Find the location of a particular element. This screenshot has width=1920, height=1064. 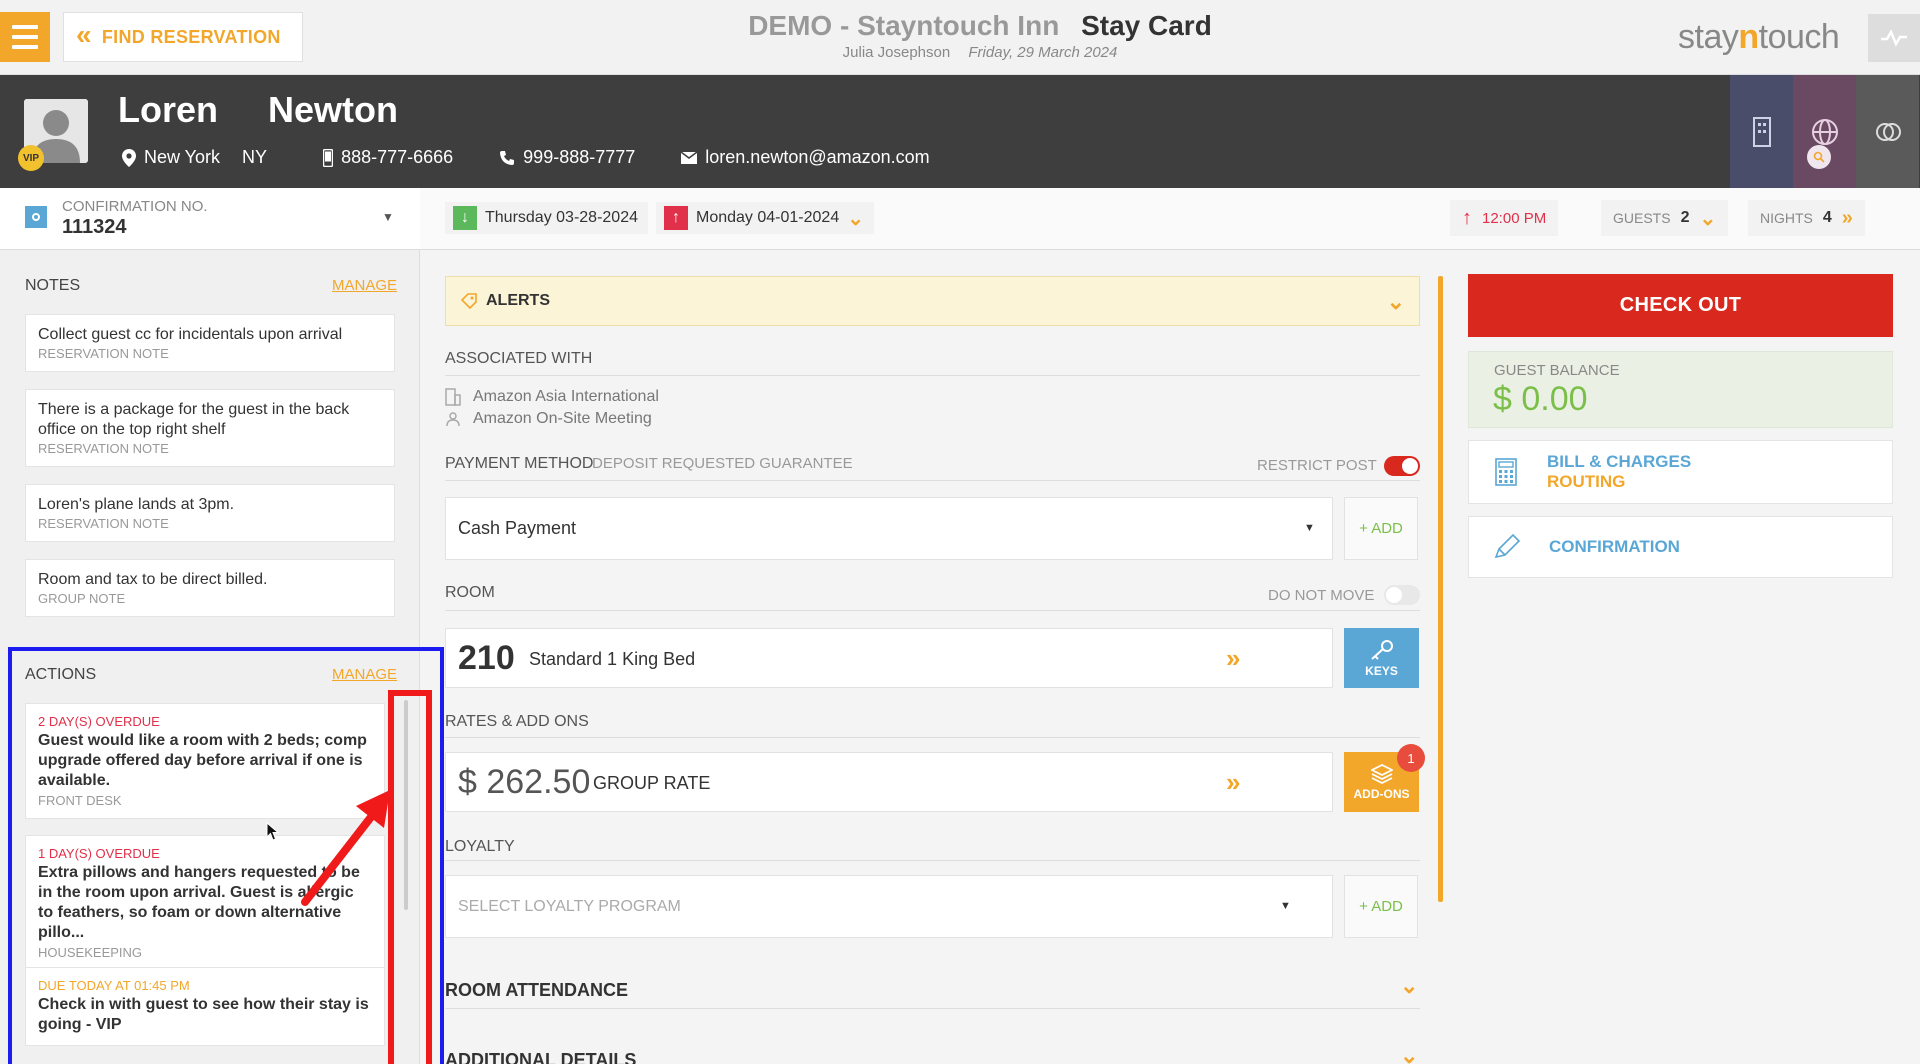

room-number: 210 is located at coordinates (486, 658).